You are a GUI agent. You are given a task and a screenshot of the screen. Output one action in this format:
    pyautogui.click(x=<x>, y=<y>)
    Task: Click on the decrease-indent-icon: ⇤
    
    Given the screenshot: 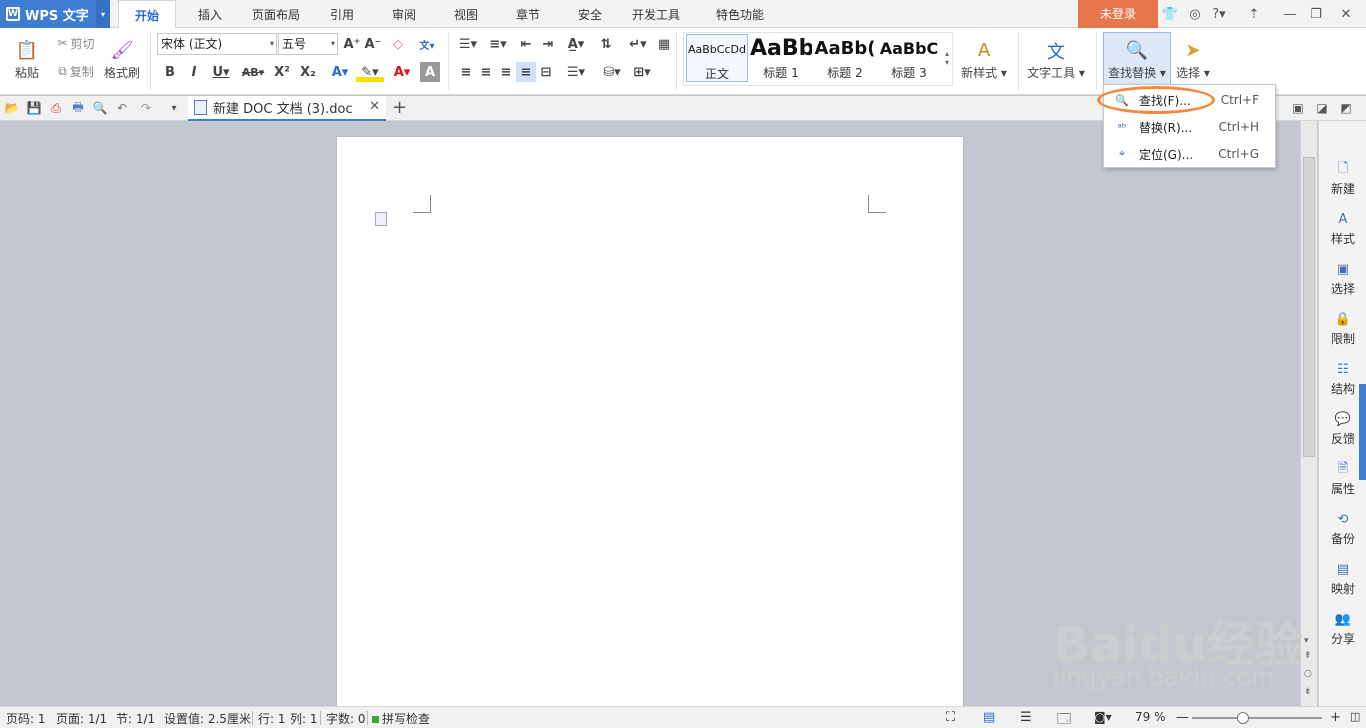 What is the action you would take?
    pyautogui.click(x=526, y=44)
    